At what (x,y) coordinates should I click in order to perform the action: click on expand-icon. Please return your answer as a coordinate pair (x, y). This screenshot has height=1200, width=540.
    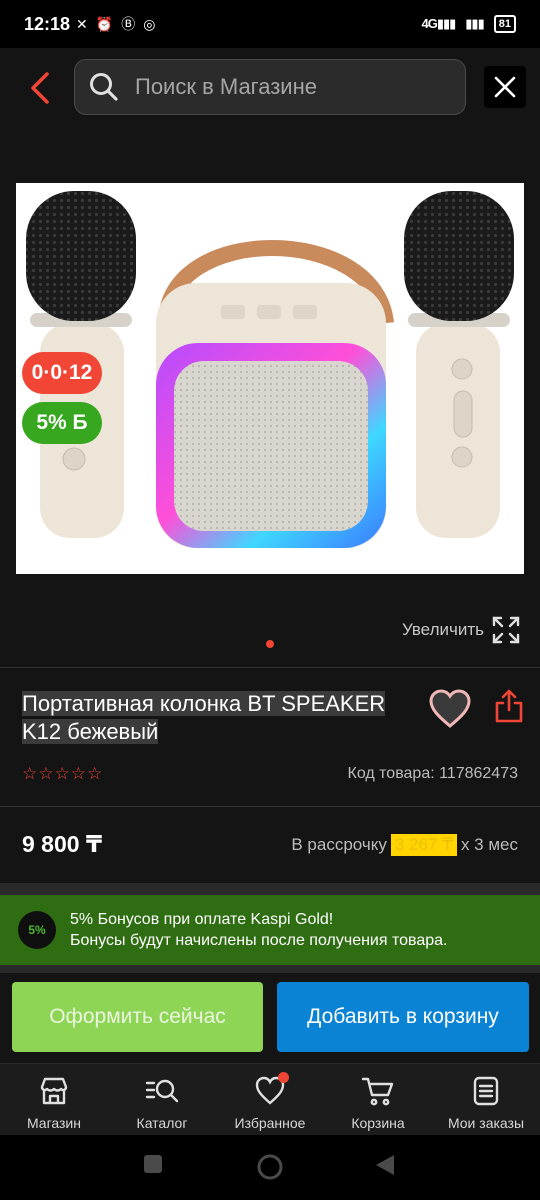
    Looking at the image, I should click on (506, 630).